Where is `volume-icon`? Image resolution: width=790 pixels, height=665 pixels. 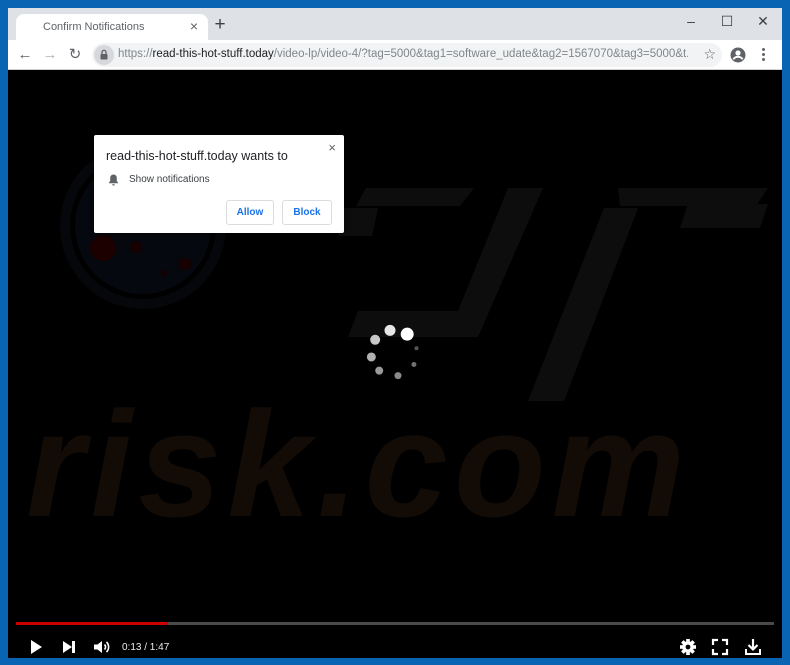 volume-icon is located at coordinates (102, 647).